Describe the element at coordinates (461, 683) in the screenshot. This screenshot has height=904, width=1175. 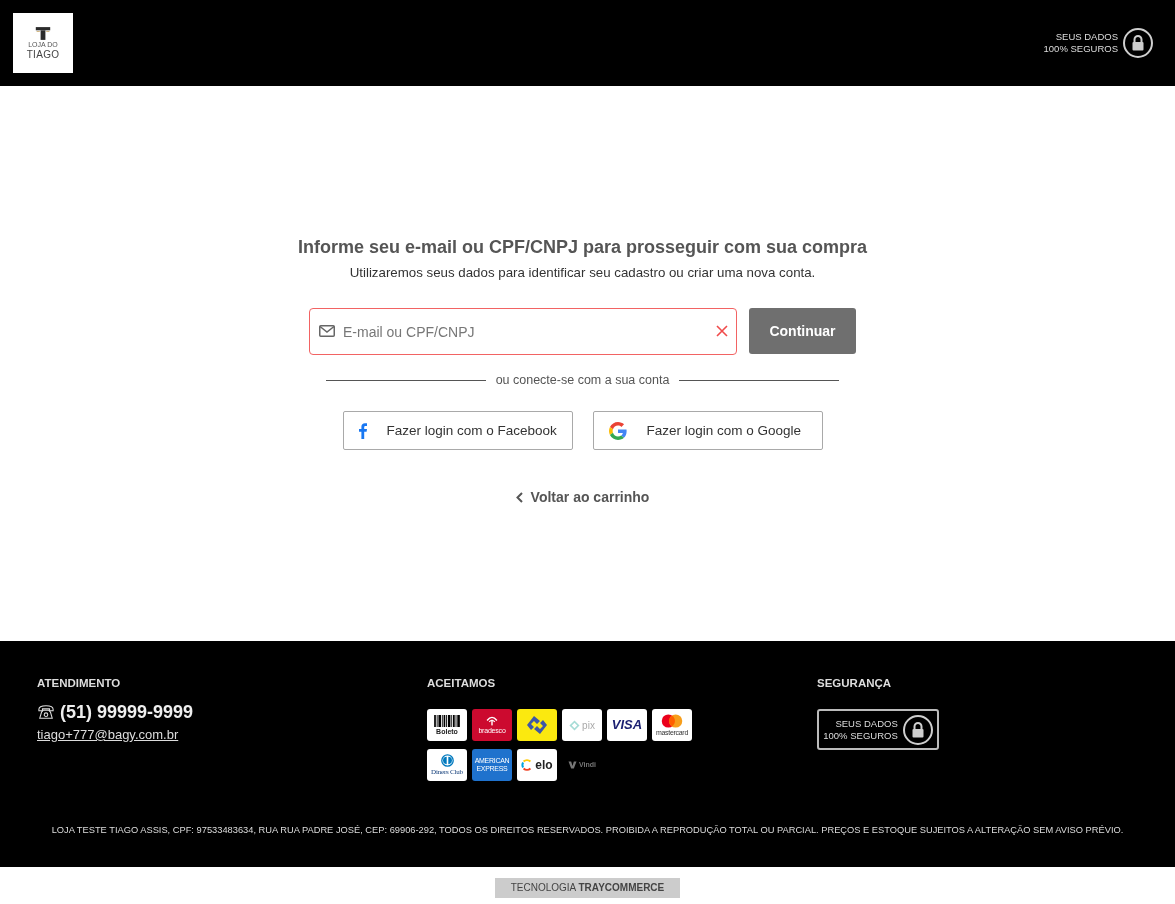
I see `section-heading: ACEITAMOS` at that location.